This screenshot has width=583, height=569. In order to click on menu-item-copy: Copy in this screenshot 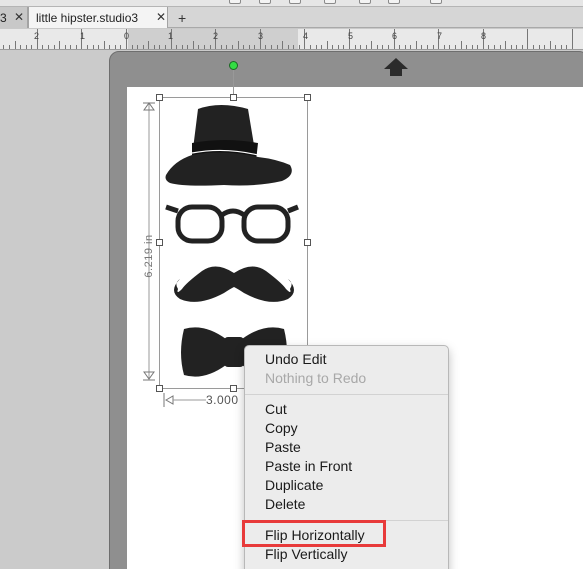, I will do `click(281, 428)`.